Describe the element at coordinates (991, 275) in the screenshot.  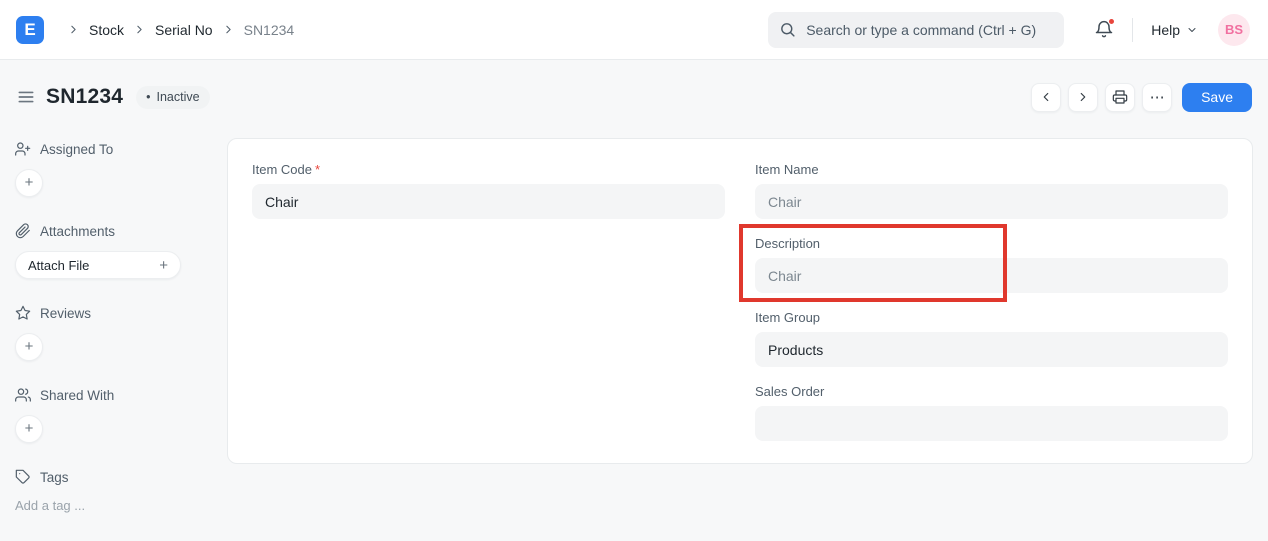
I see `description-input` at that location.